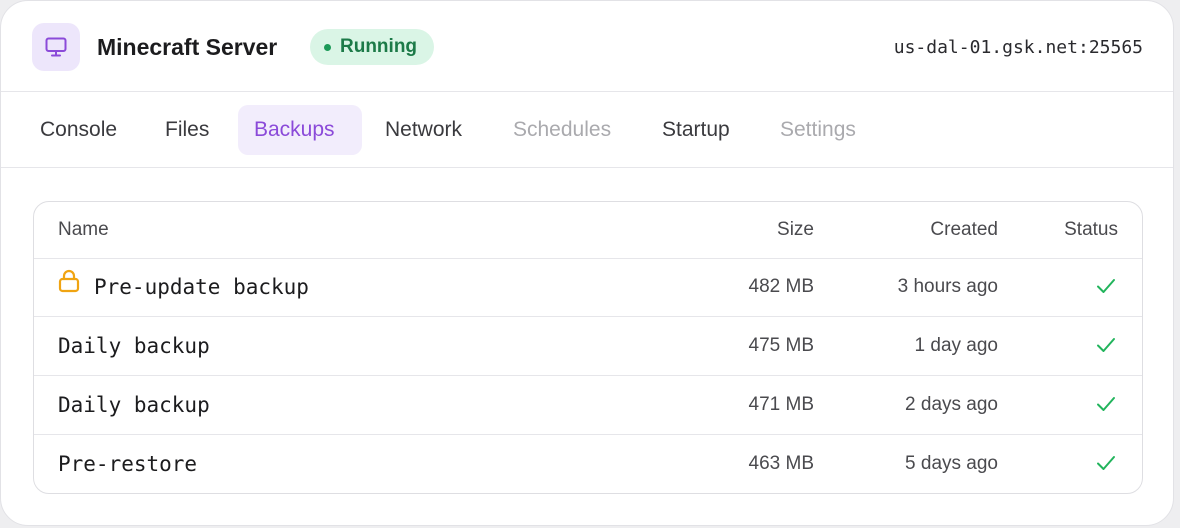  I want to click on backup-created: 3 hours ago, so click(947, 286).